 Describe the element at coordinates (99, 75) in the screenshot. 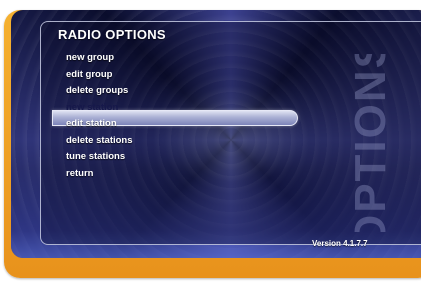

I see `menu-item-edit-group: edit group` at that location.